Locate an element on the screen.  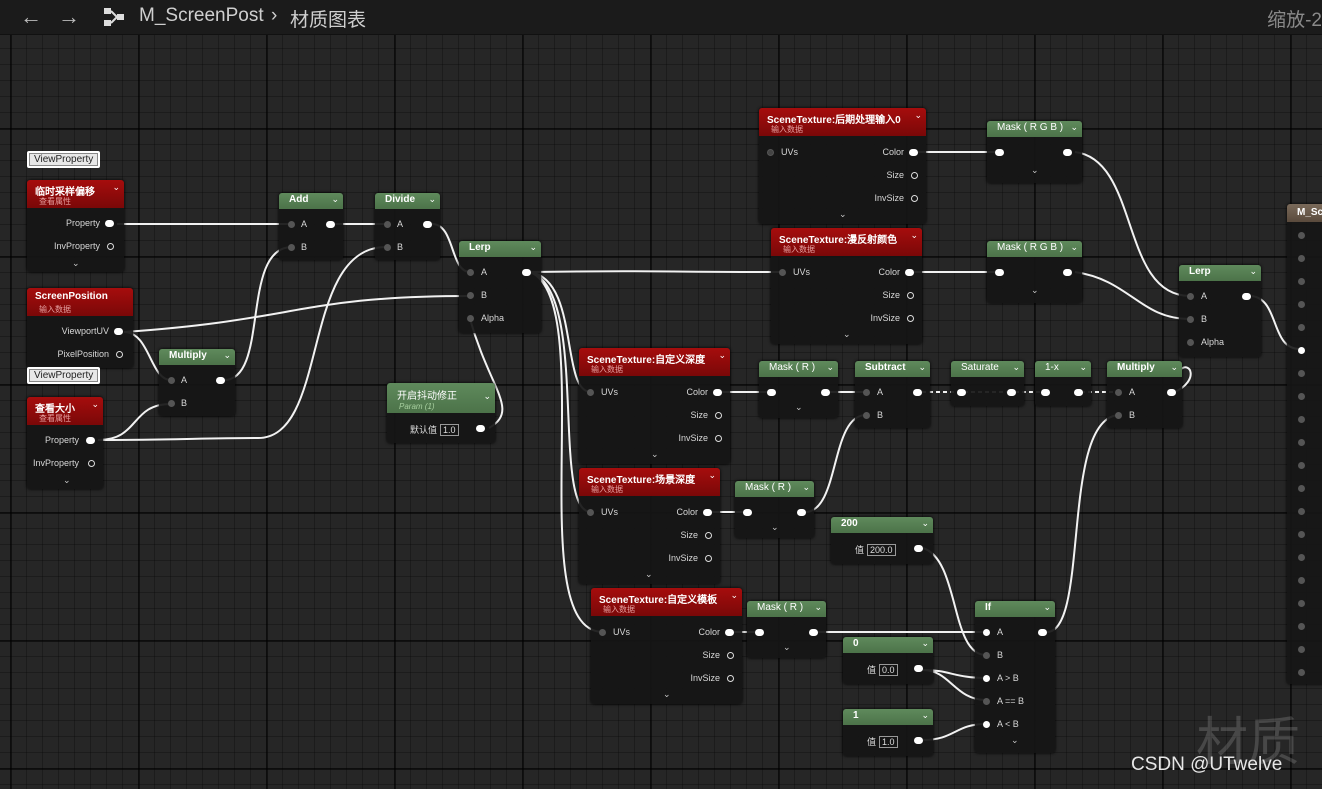
value-field: 值 1.0 is located at coordinates (882, 741).